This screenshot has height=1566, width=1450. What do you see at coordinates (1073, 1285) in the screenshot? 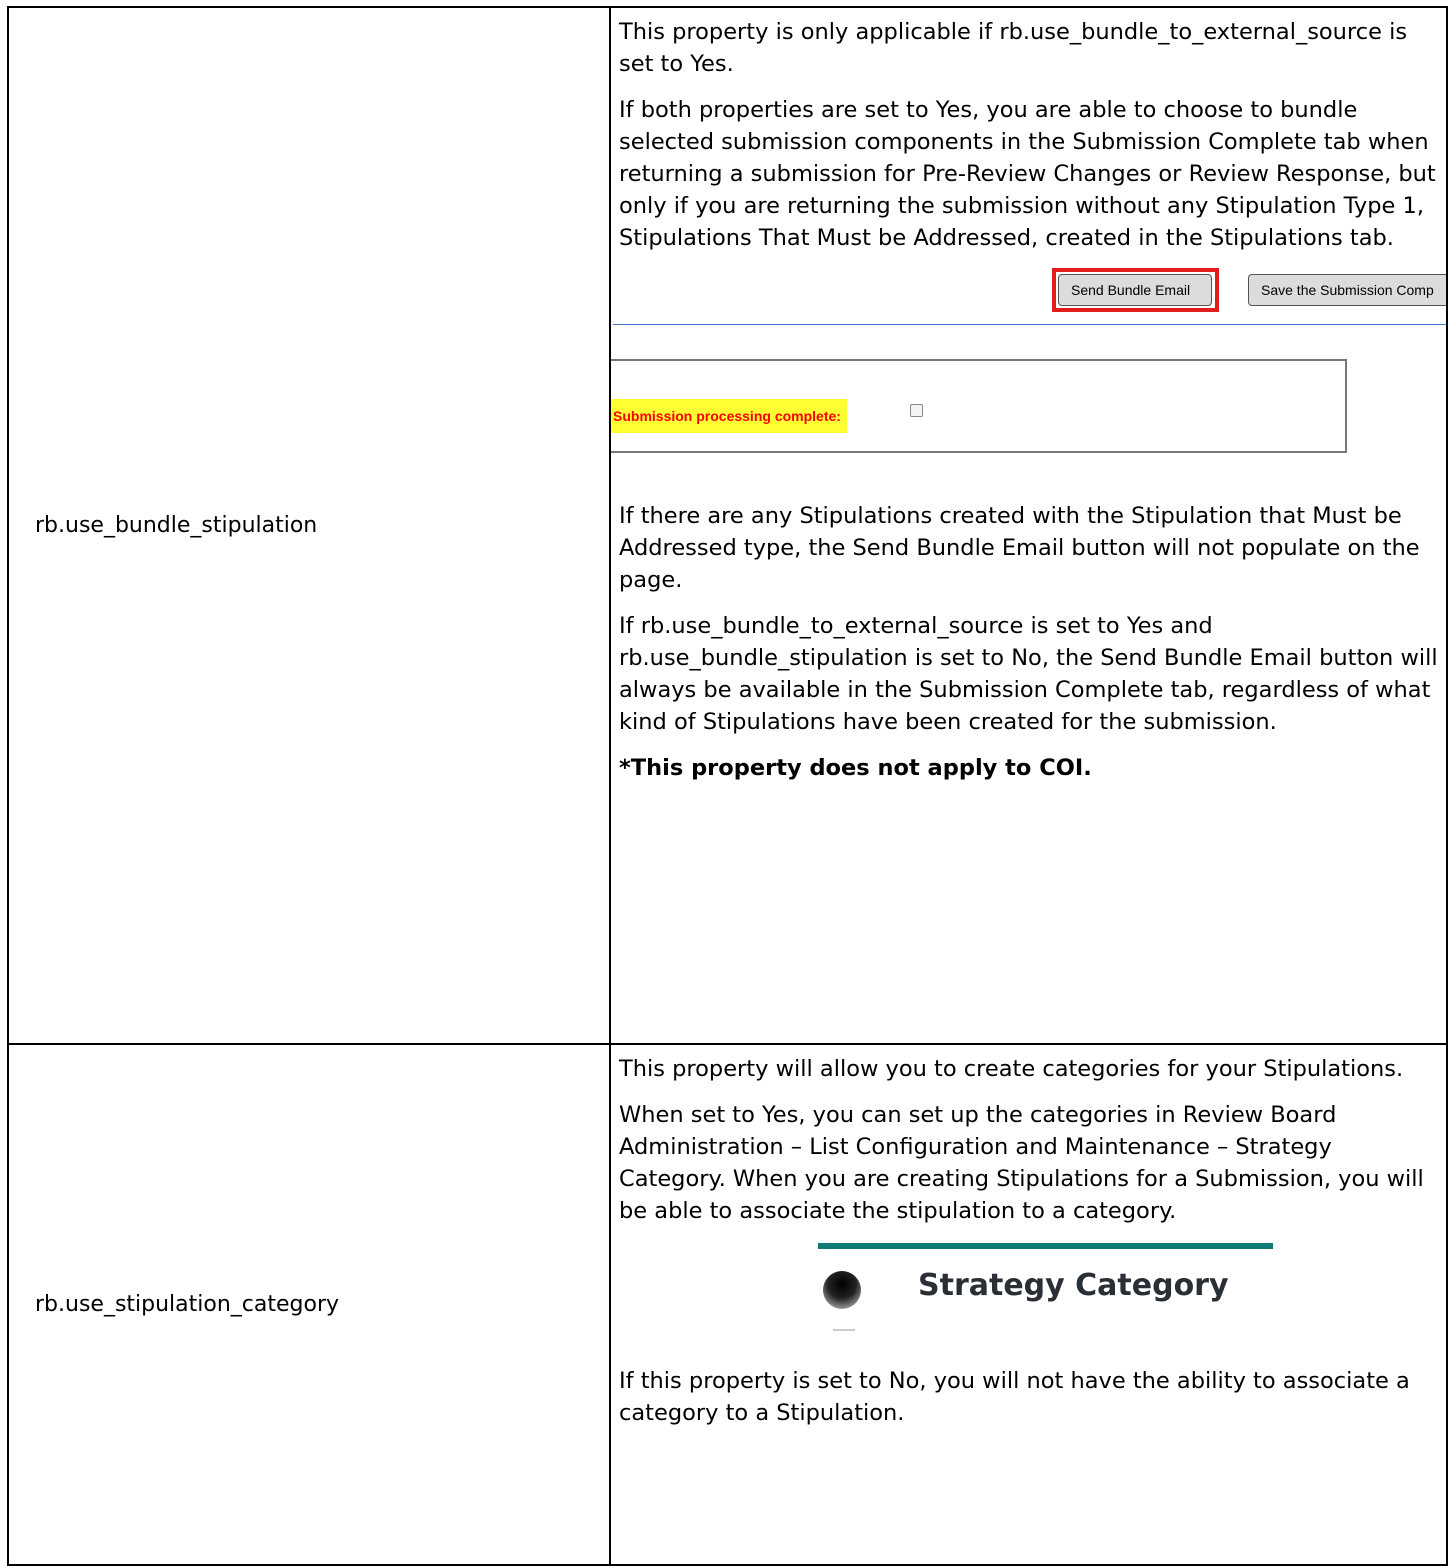
I see `strategy-category-heading: Strategy Category` at bounding box center [1073, 1285].